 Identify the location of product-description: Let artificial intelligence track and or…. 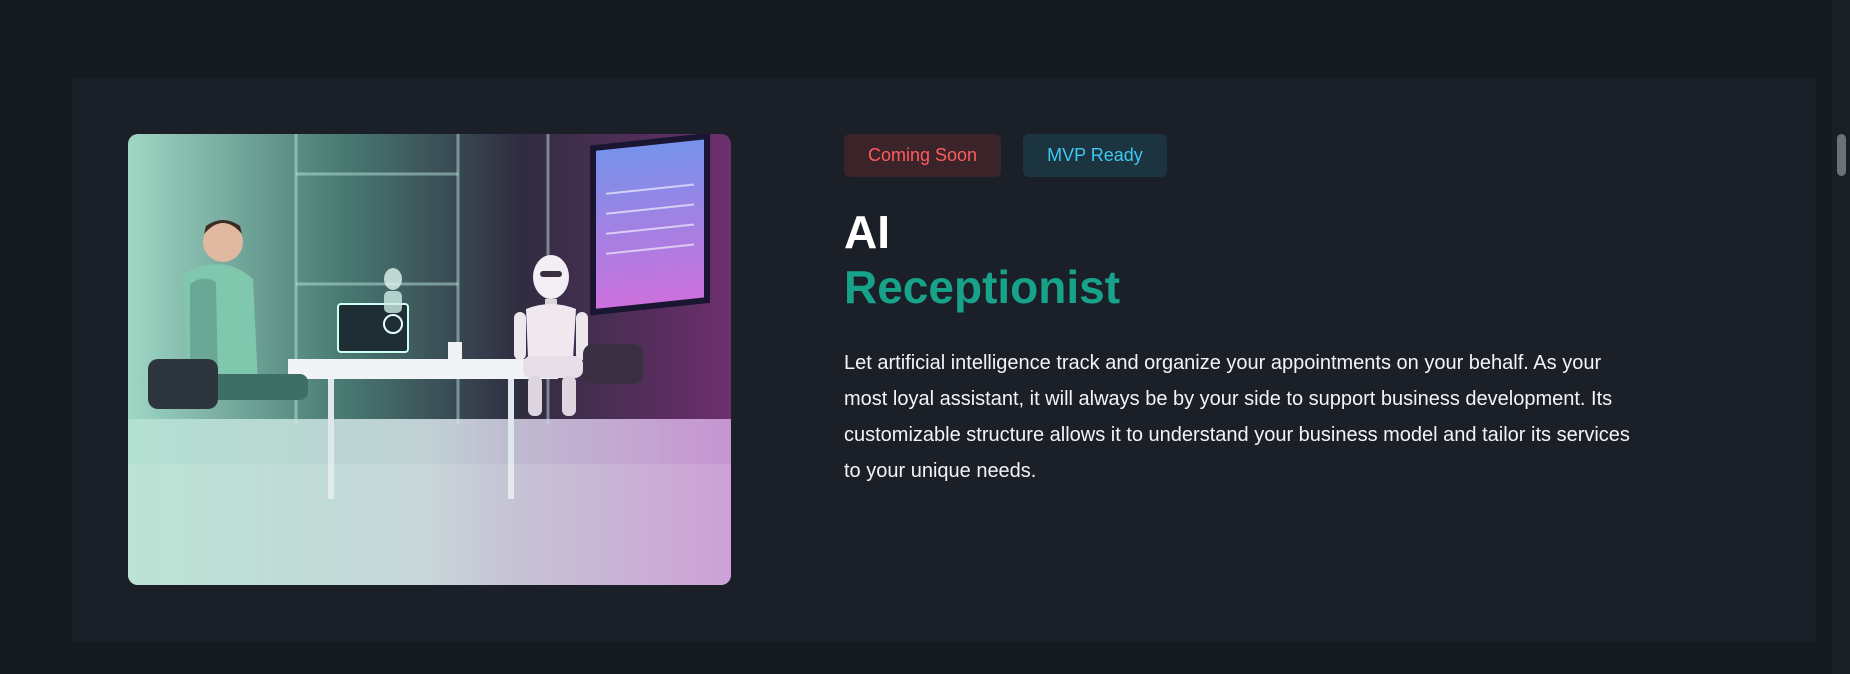
(1237, 417).